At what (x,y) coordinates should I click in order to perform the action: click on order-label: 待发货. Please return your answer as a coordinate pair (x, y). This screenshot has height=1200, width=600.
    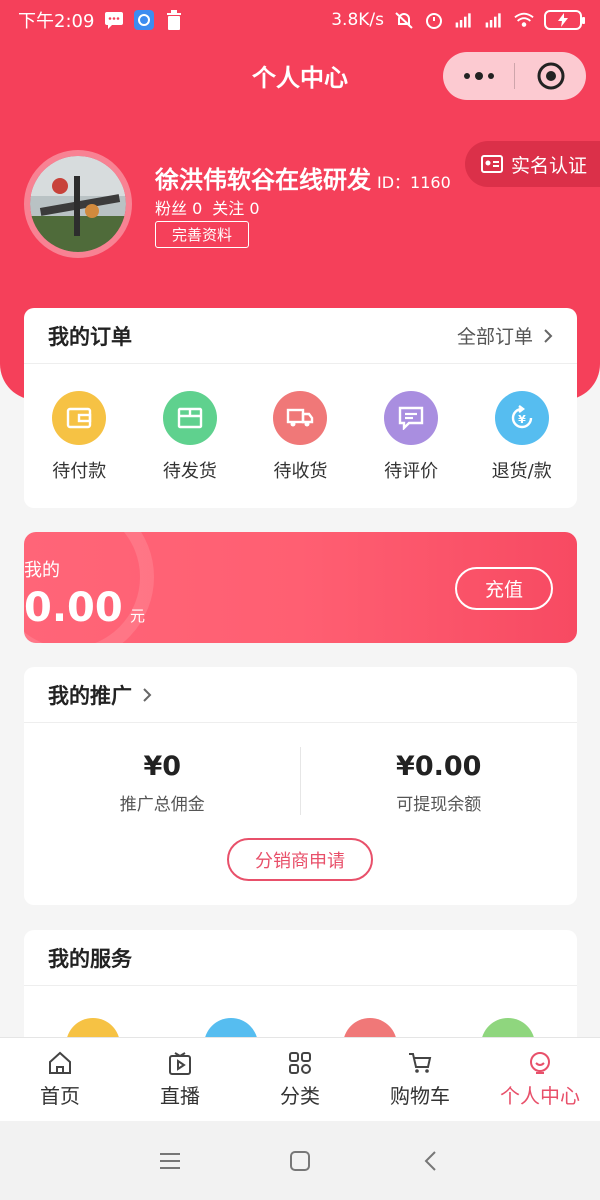
    Looking at the image, I should click on (189, 471).